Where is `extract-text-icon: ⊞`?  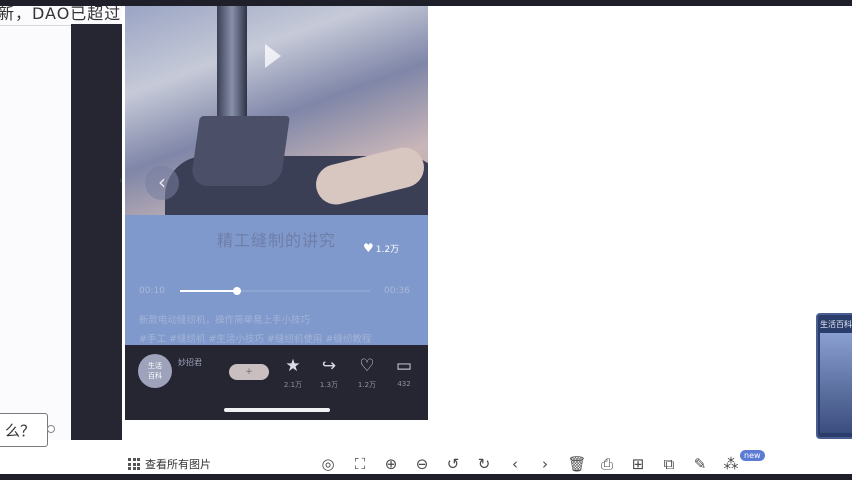
extract-text-icon: ⊞ is located at coordinates (638, 464).